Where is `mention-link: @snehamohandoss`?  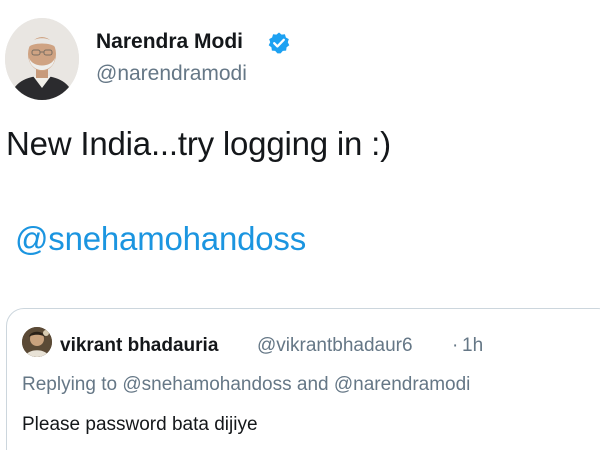 mention-link: @snehamohandoss is located at coordinates (160, 239).